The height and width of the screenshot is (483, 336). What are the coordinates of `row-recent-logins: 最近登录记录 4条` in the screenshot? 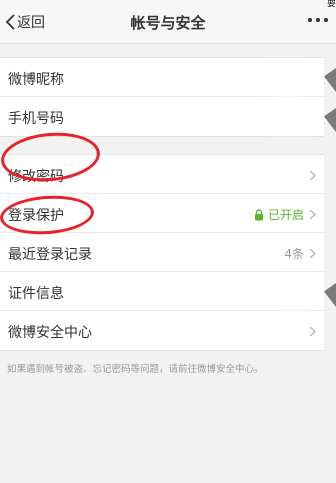 It's located at (162, 252).